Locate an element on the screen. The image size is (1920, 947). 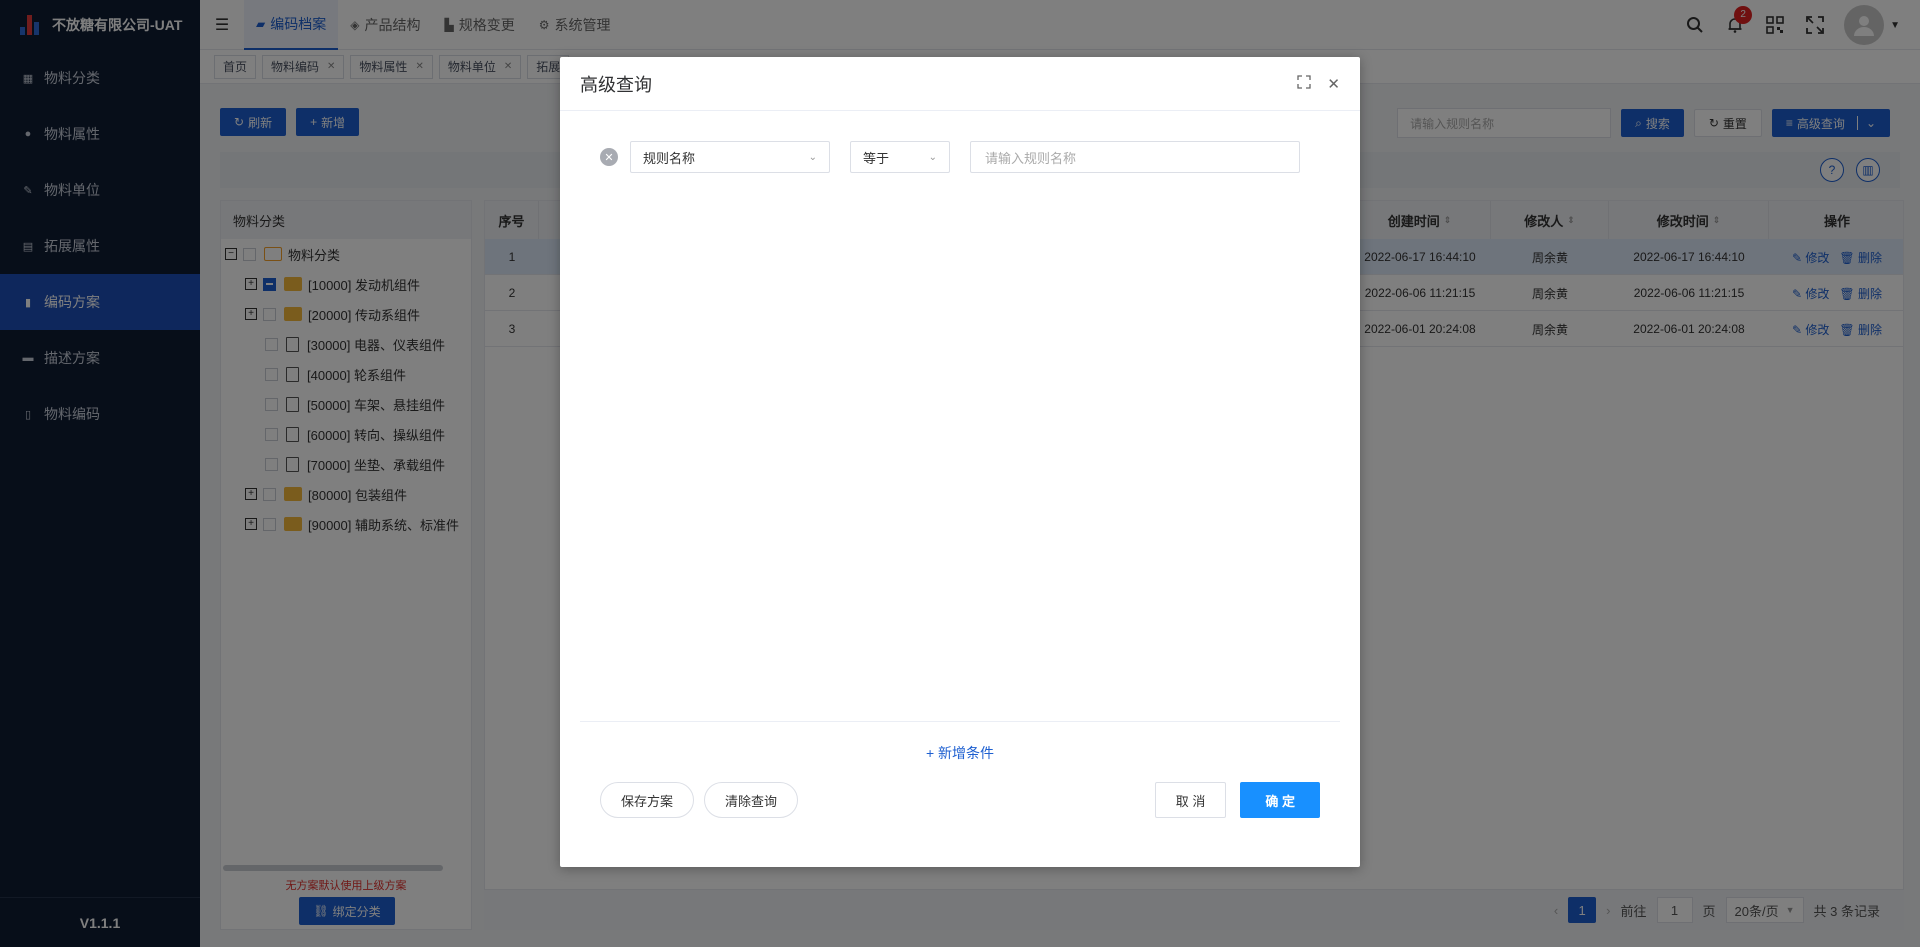
cancel-button: 取 消 is located at coordinates (1190, 800).